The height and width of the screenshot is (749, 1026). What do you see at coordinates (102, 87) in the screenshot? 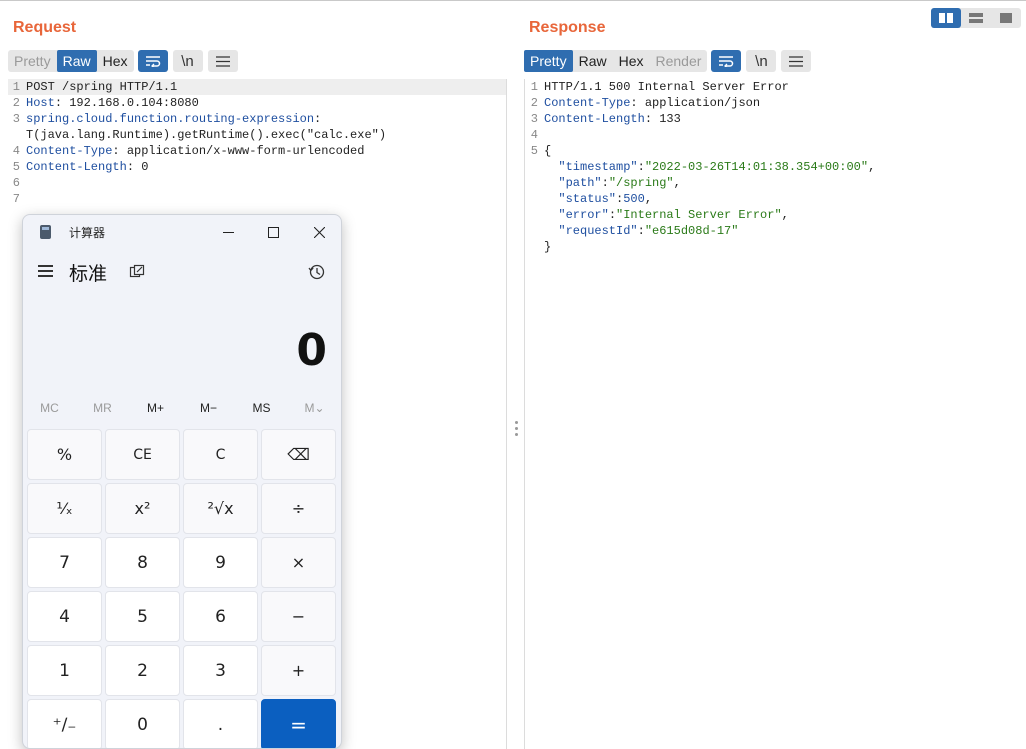
I see `code-token: POST /spring HTTP/1.1` at bounding box center [102, 87].